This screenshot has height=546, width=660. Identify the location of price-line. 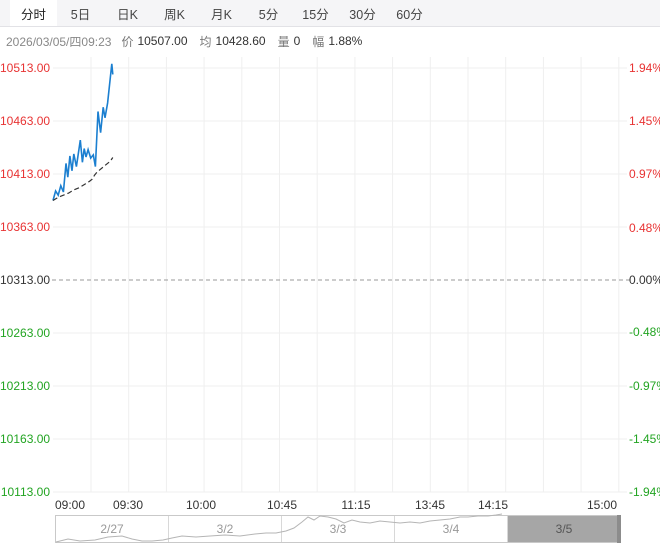
(83, 132).